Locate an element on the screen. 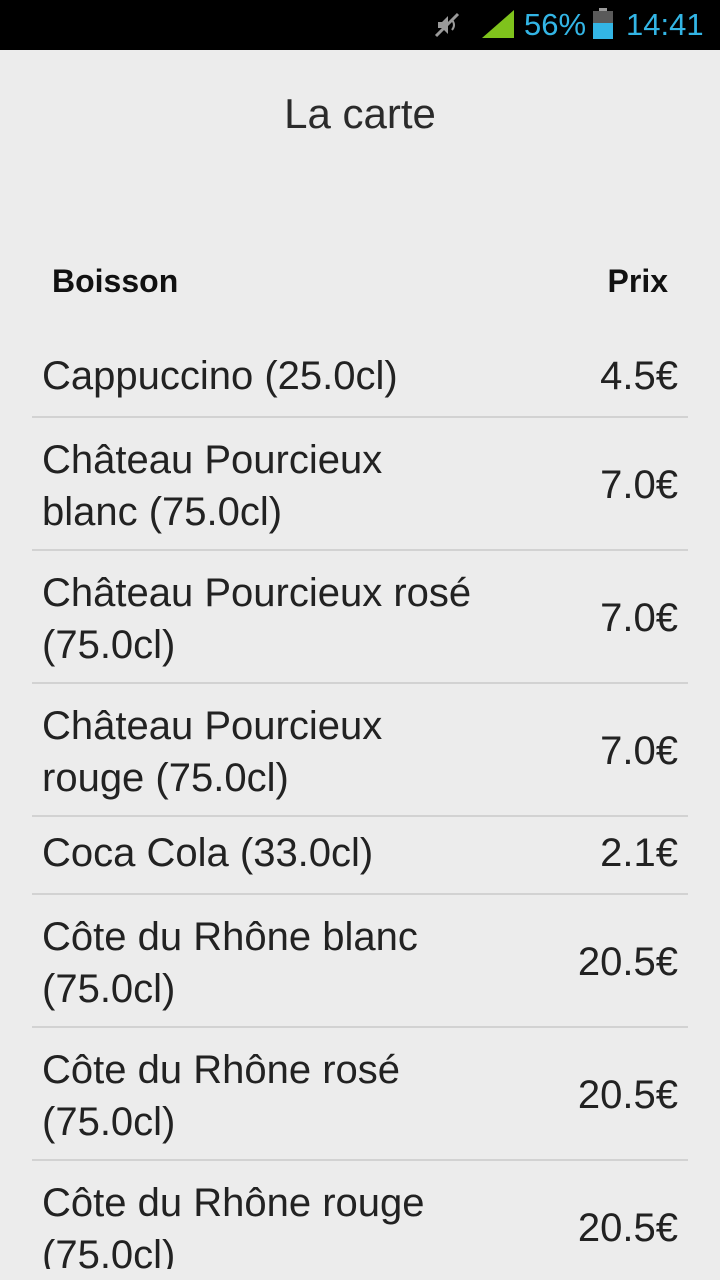 The height and width of the screenshot is (1280, 720). list-item: Coca Cola (33.0cl) 2.1€ is located at coordinates (360, 856).